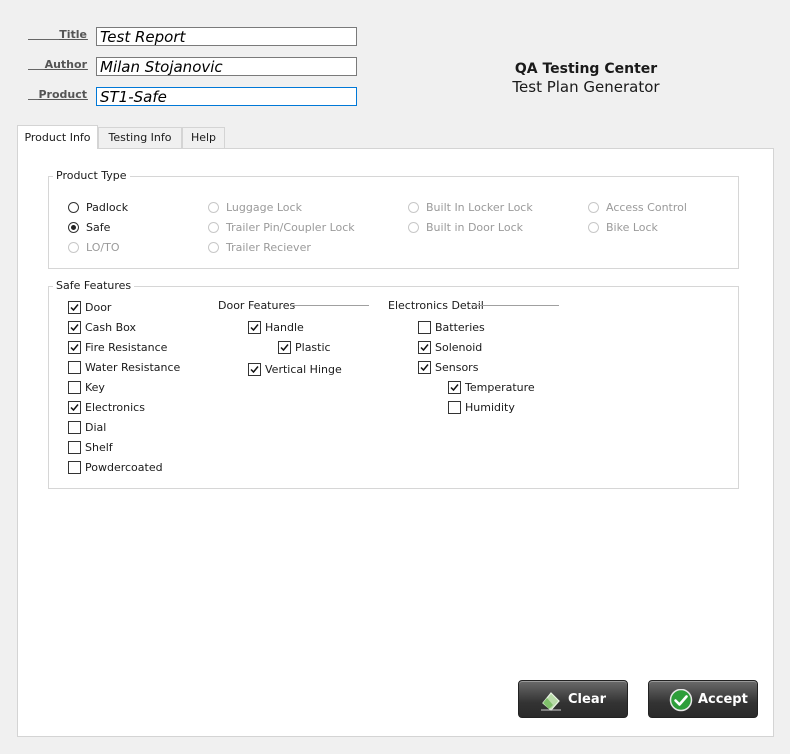 This screenshot has width=790, height=754. Describe the element at coordinates (257, 305) in the screenshot. I see `door-features-title: Door Features` at that location.